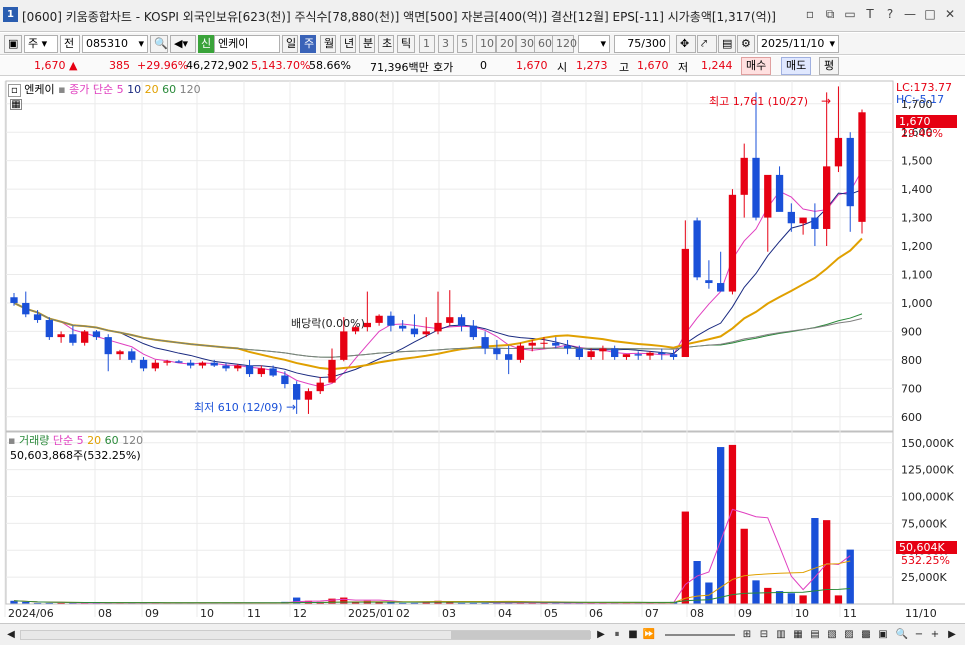  Describe the element at coordinates (308, 44) in the screenshot. I see `tab-week: 주` at that location.